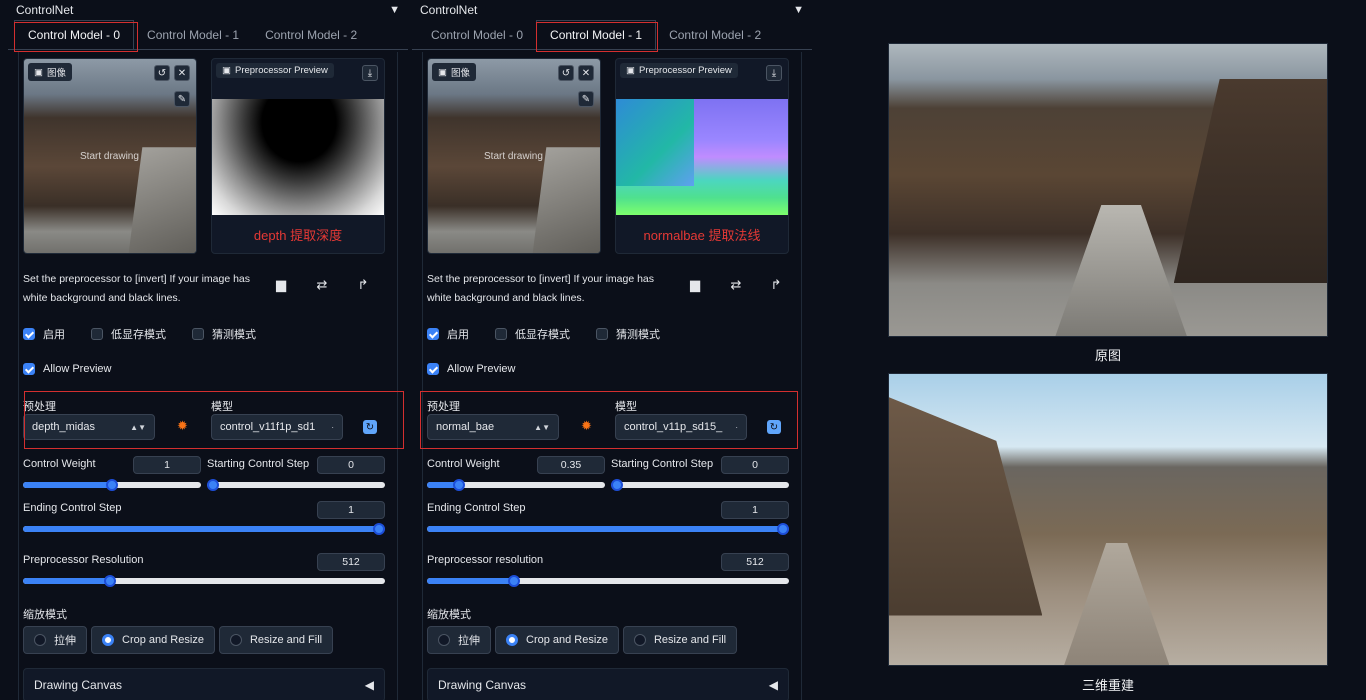 This screenshot has width=1366, height=700. I want to click on ending-step-label: Ending Control Step, so click(72, 508).